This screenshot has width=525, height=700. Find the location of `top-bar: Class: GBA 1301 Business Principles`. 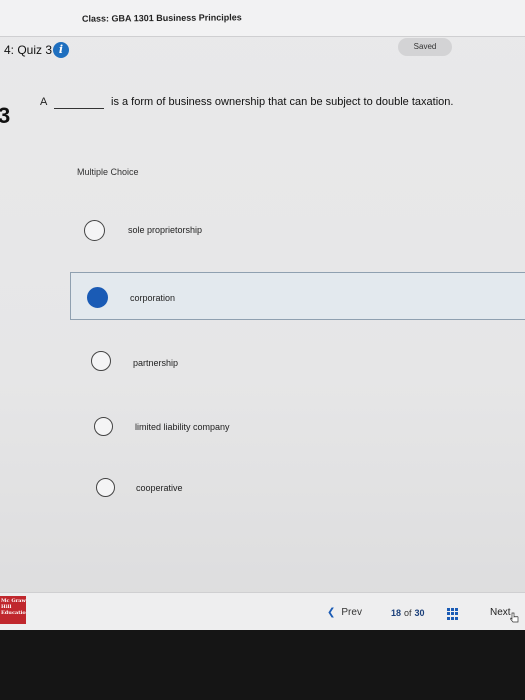

top-bar: Class: GBA 1301 Business Principles is located at coordinates (262, 18).